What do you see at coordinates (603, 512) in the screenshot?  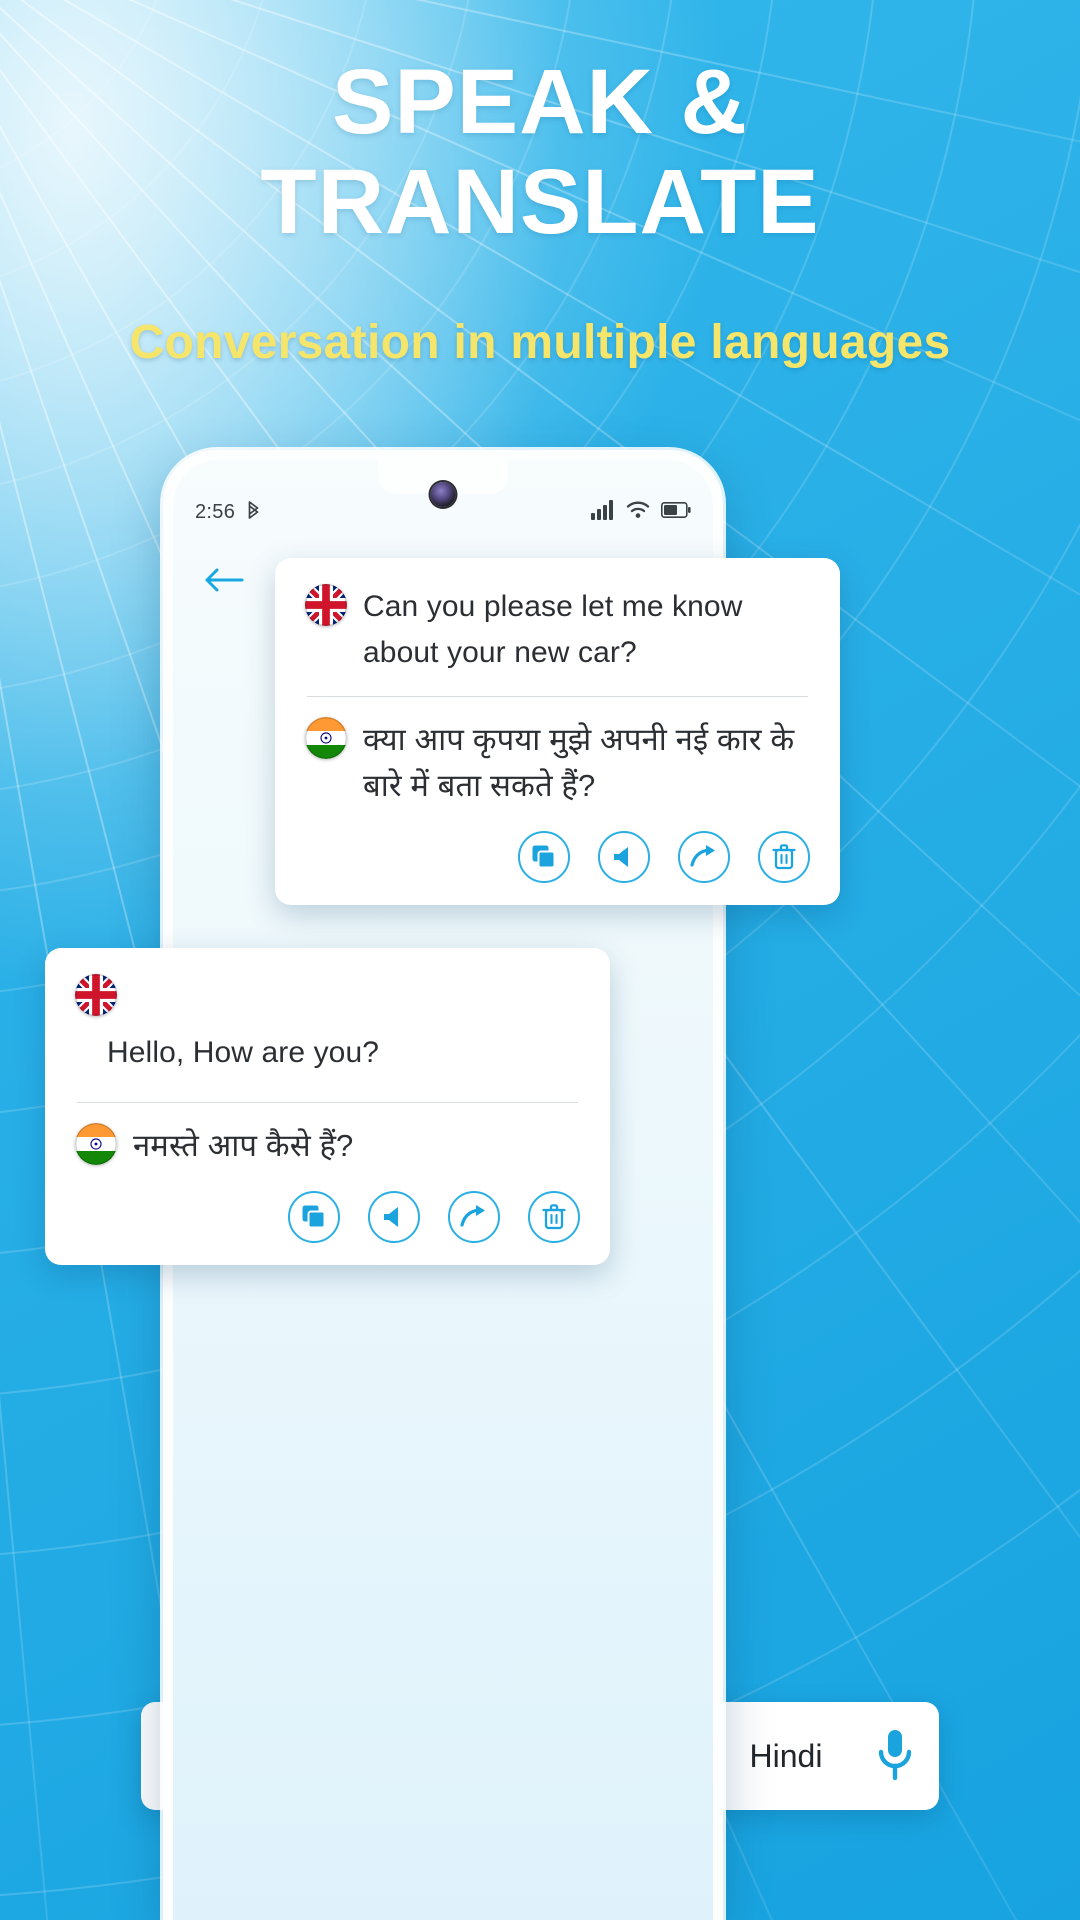 I see `cellular-signal-icon` at bounding box center [603, 512].